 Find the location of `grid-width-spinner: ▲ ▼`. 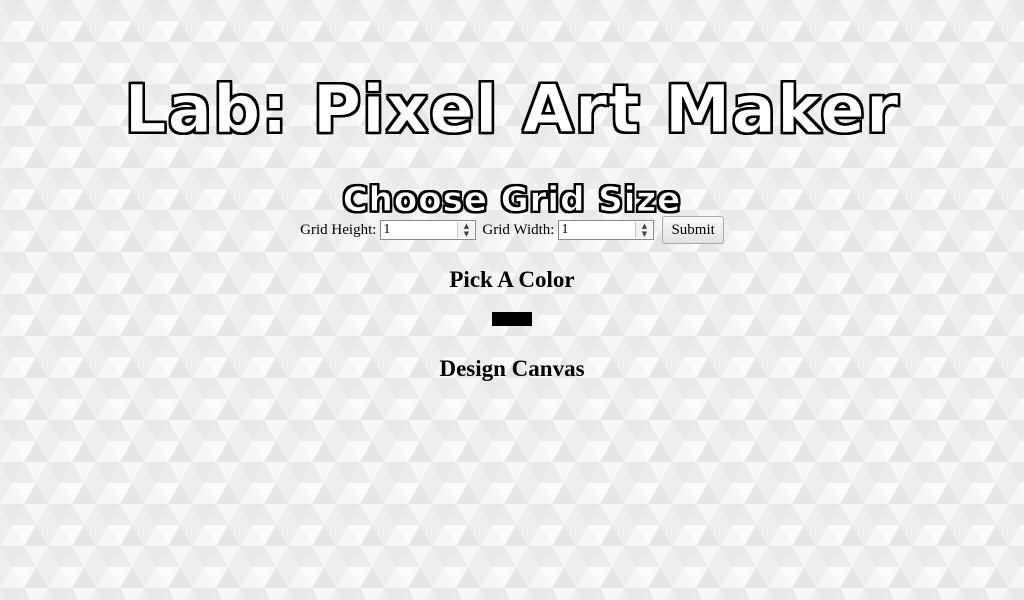

grid-width-spinner: ▲ ▼ is located at coordinates (644, 230).